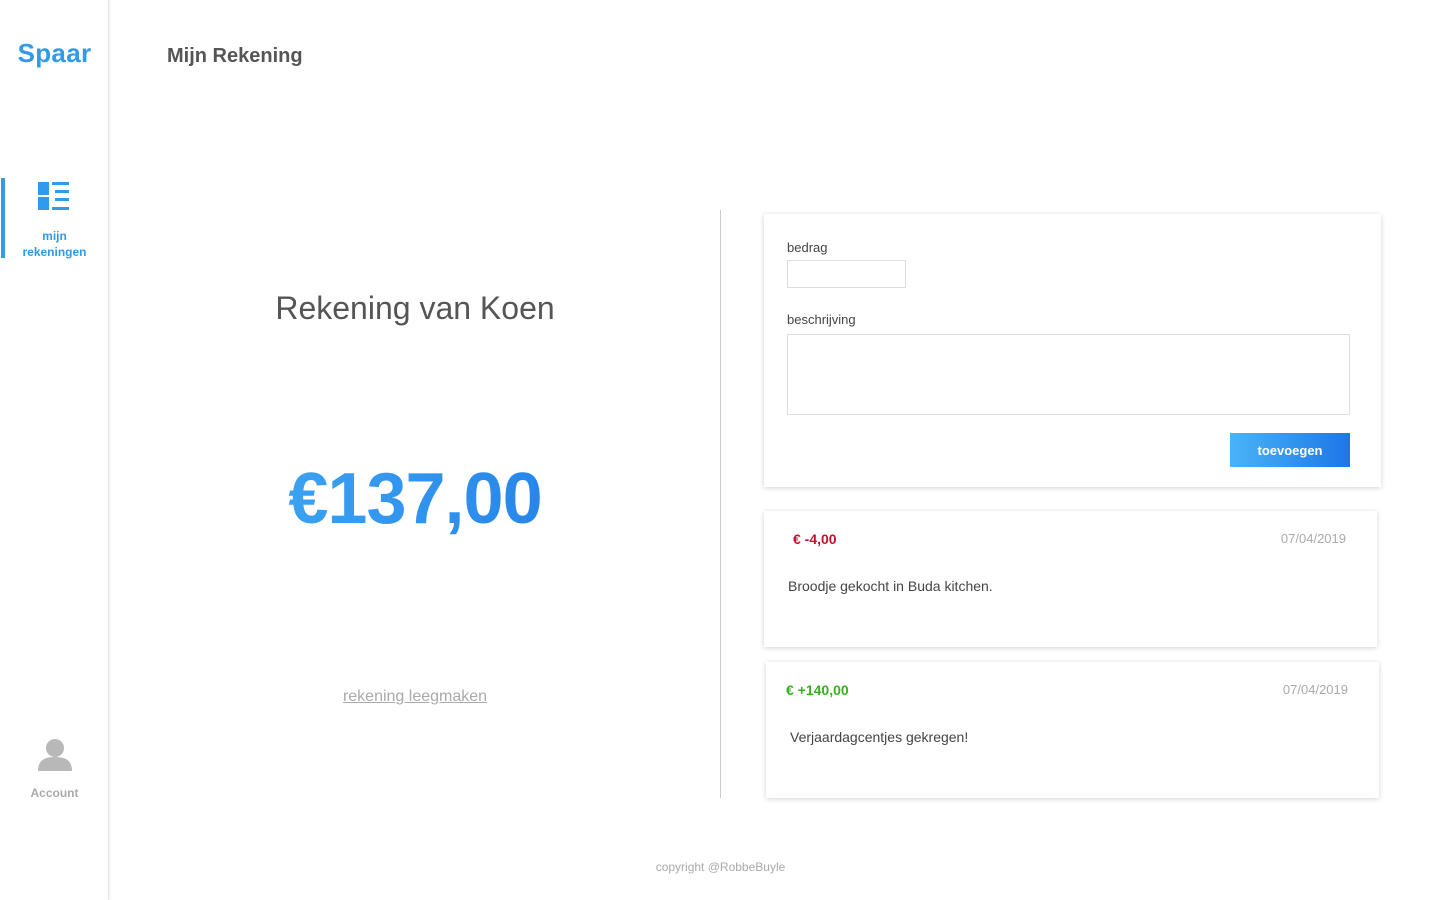 Image resolution: width=1441 pixels, height=900 pixels. Describe the element at coordinates (821, 319) in the screenshot. I see `description-label: beschrijving` at that location.